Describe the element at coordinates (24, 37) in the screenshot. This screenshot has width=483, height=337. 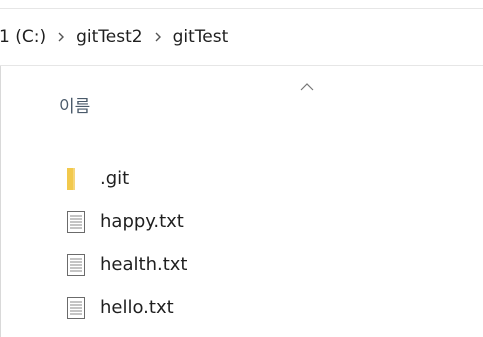
I see `breadcrumb-drive: 1 (C:)` at that location.